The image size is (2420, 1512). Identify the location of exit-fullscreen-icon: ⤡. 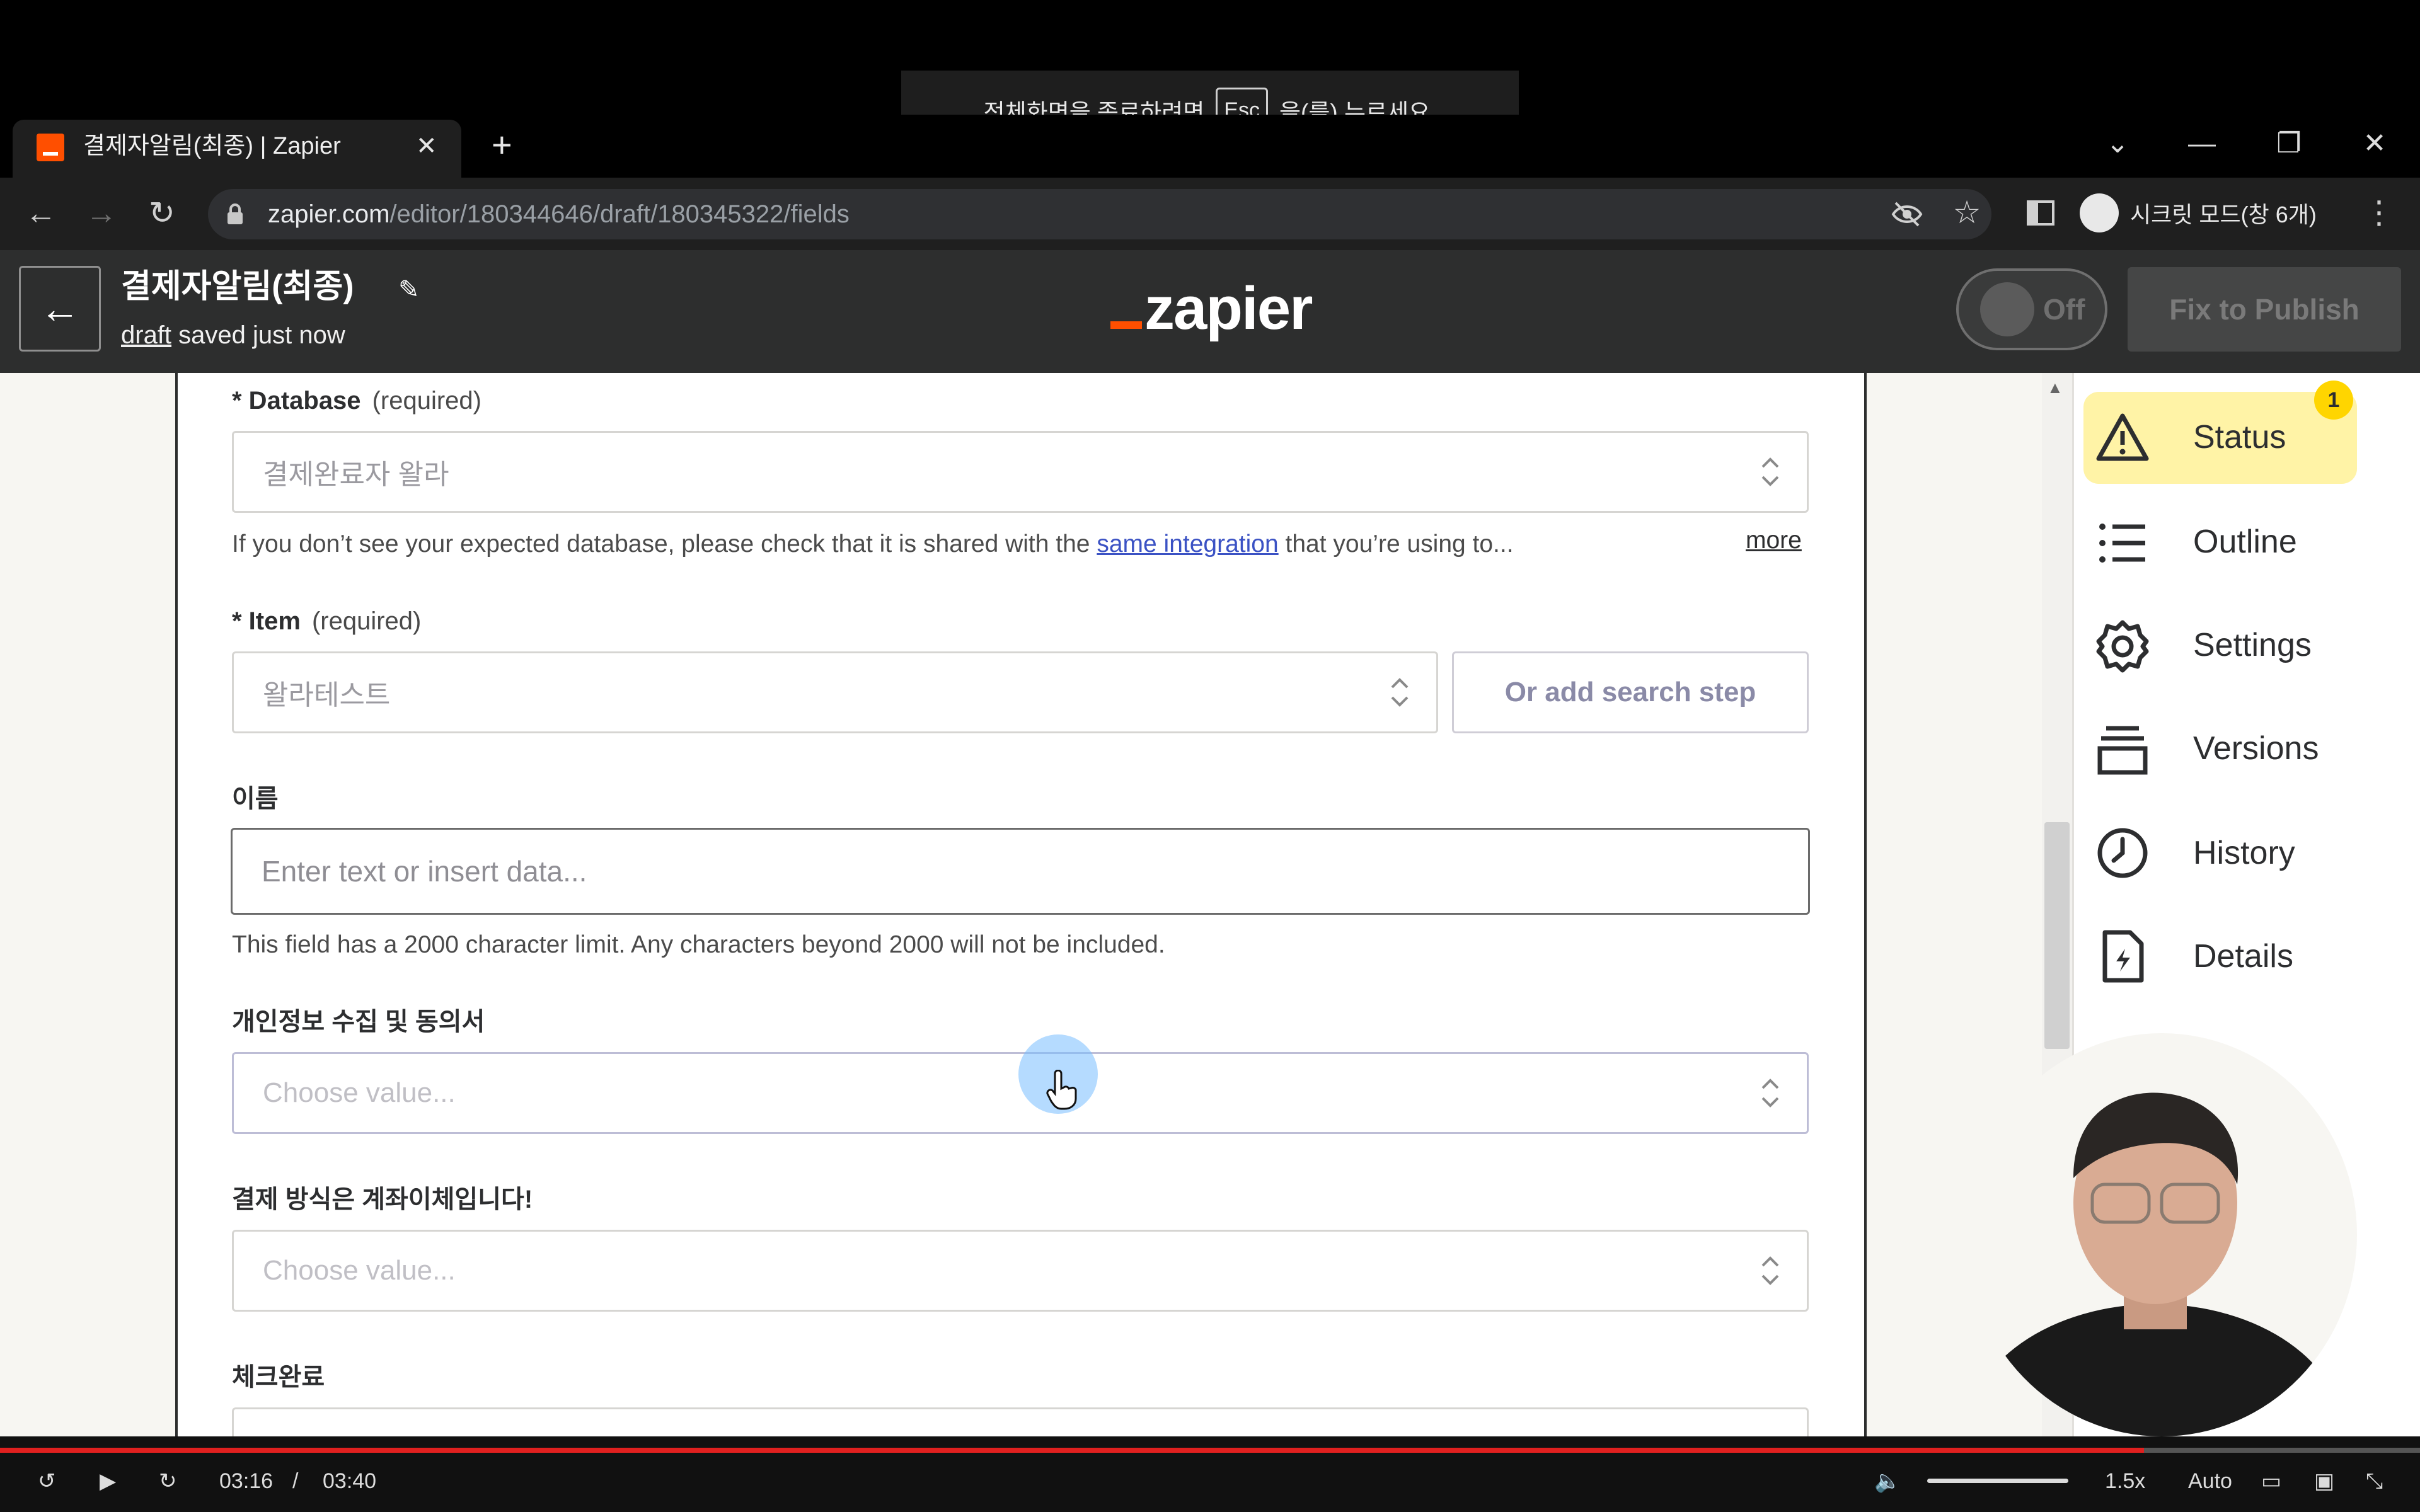
(2375, 1481).